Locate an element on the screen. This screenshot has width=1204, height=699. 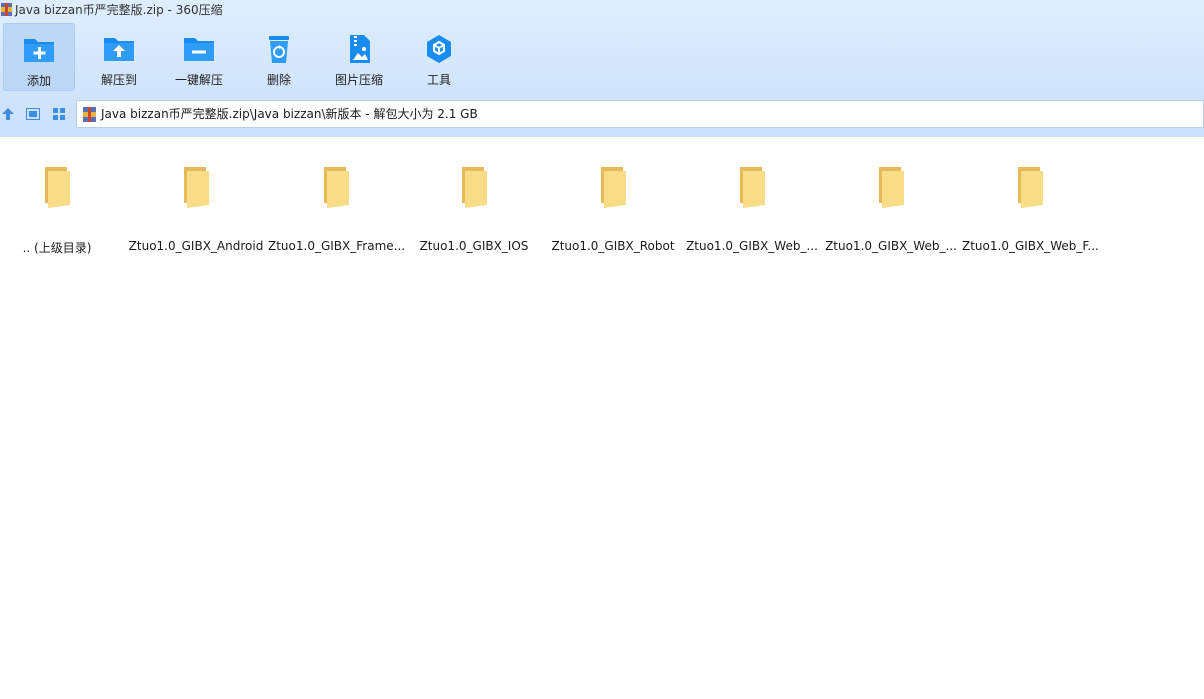
extract-to-icon is located at coordinates (119, 49).